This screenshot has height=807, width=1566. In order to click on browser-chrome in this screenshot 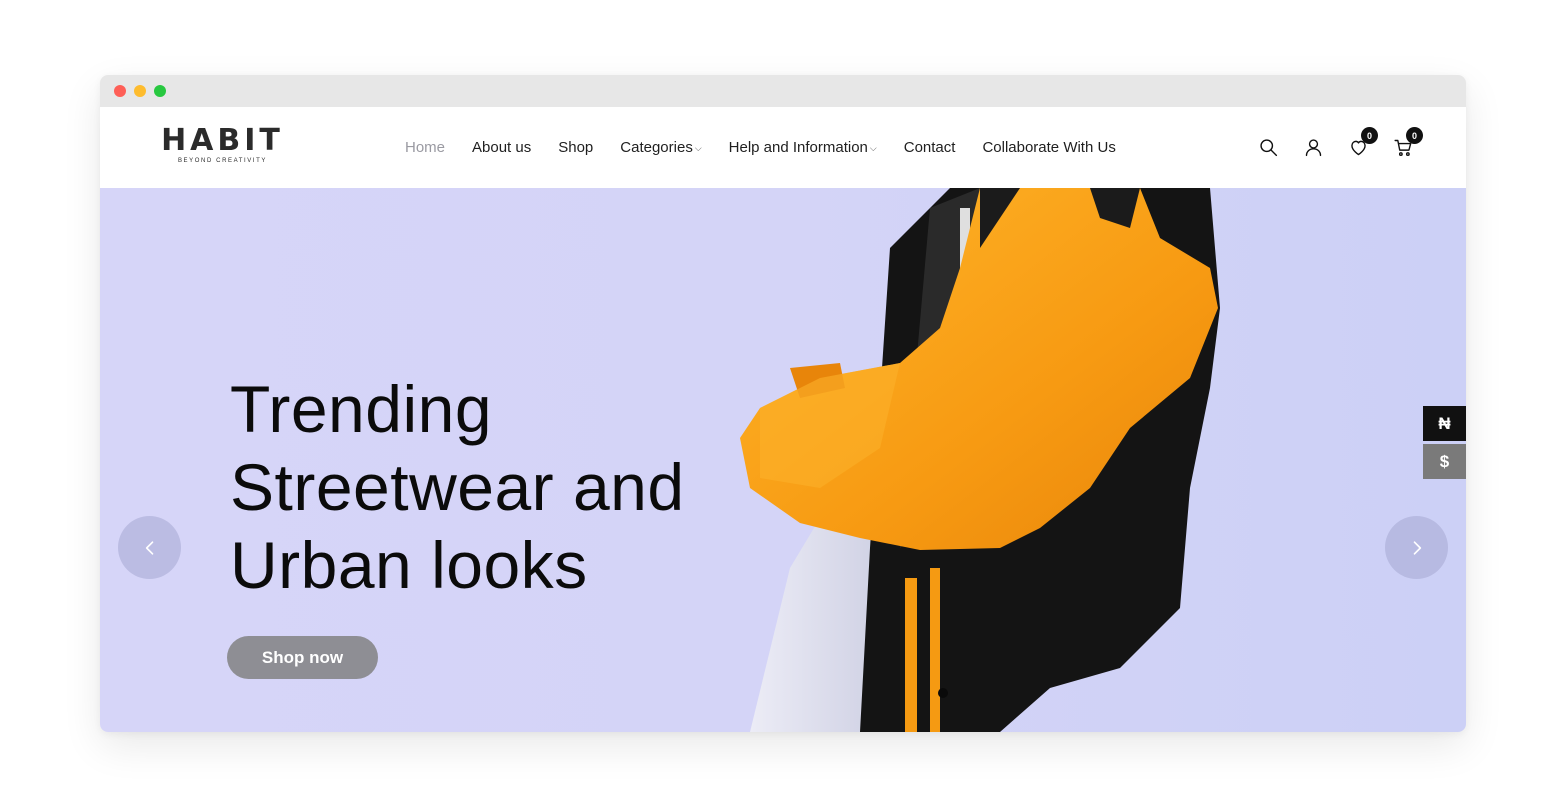, I will do `click(783, 91)`.